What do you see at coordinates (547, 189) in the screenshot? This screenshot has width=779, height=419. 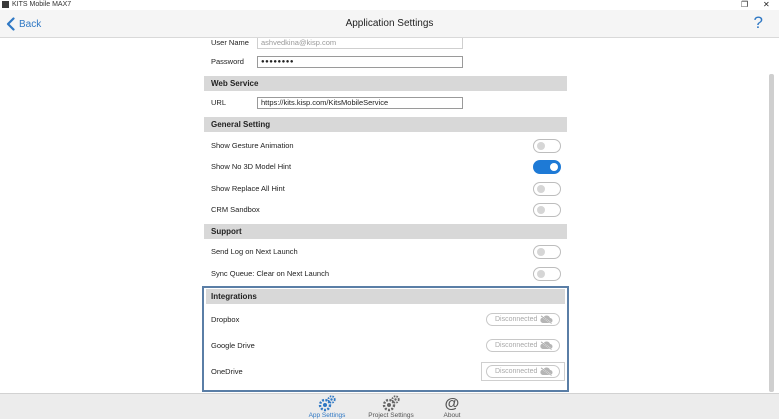 I see `replace-all-hint-toggle` at bounding box center [547, 189].